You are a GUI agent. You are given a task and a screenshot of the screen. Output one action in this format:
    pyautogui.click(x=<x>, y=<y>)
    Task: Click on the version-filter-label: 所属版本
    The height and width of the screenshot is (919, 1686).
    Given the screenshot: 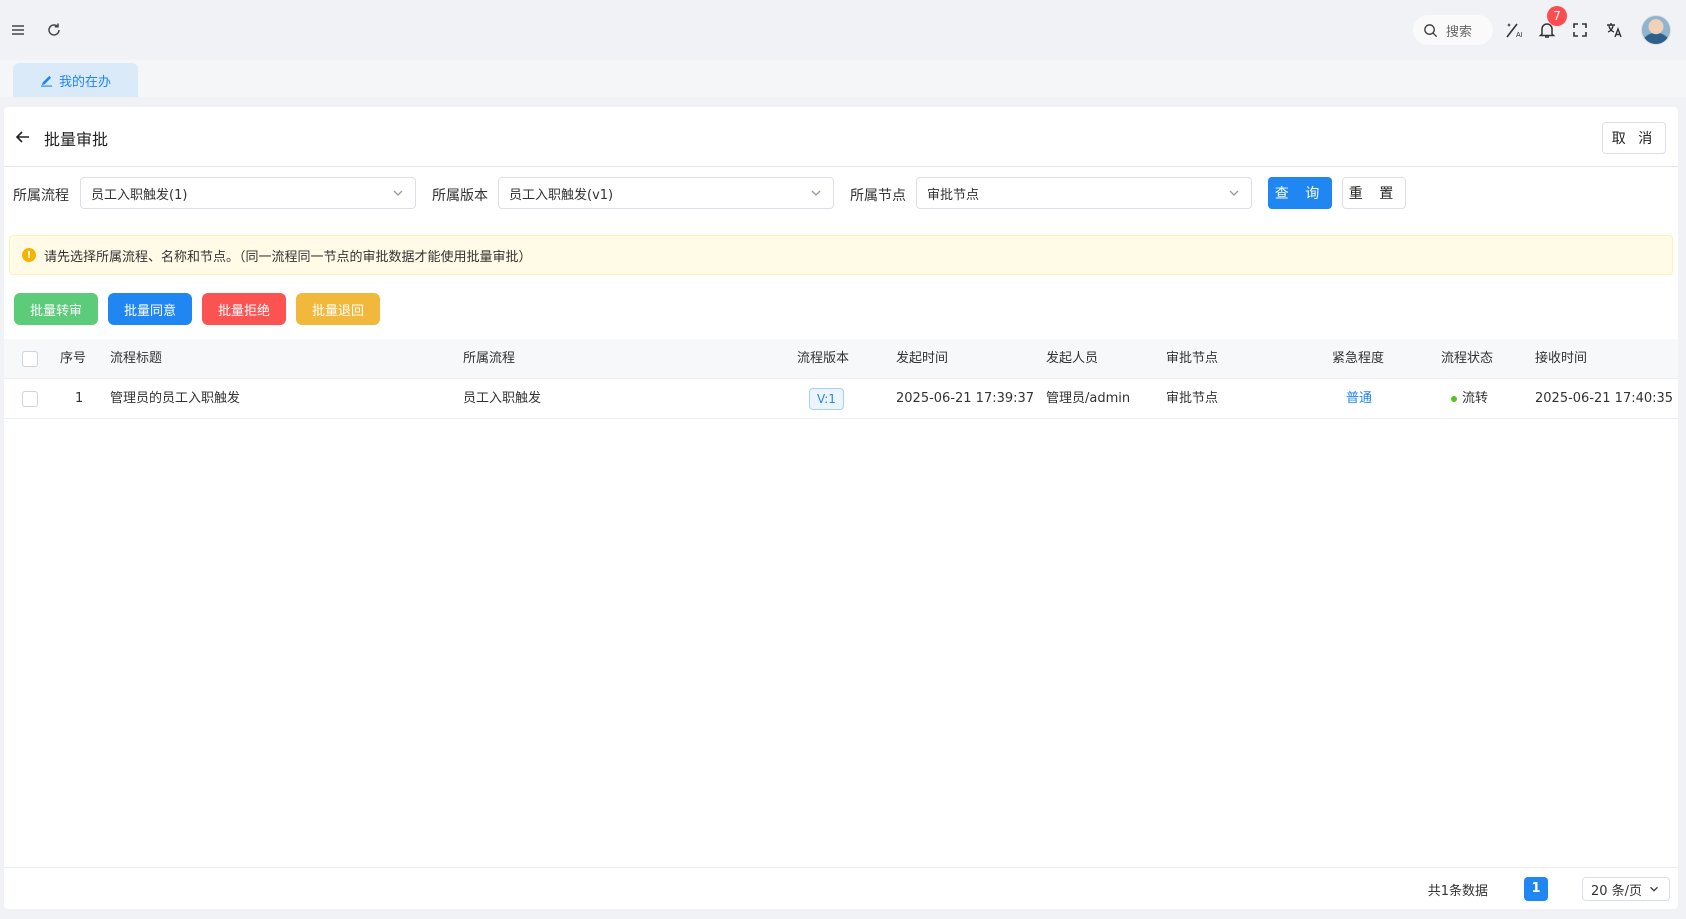 What is the action you would take?
    pyautogui.click(x=460, y=196)
    